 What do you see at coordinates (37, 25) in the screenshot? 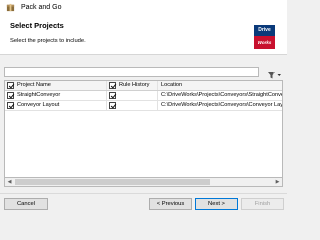
I see `page-title: Select Projects` at bounding box center [37, 25].